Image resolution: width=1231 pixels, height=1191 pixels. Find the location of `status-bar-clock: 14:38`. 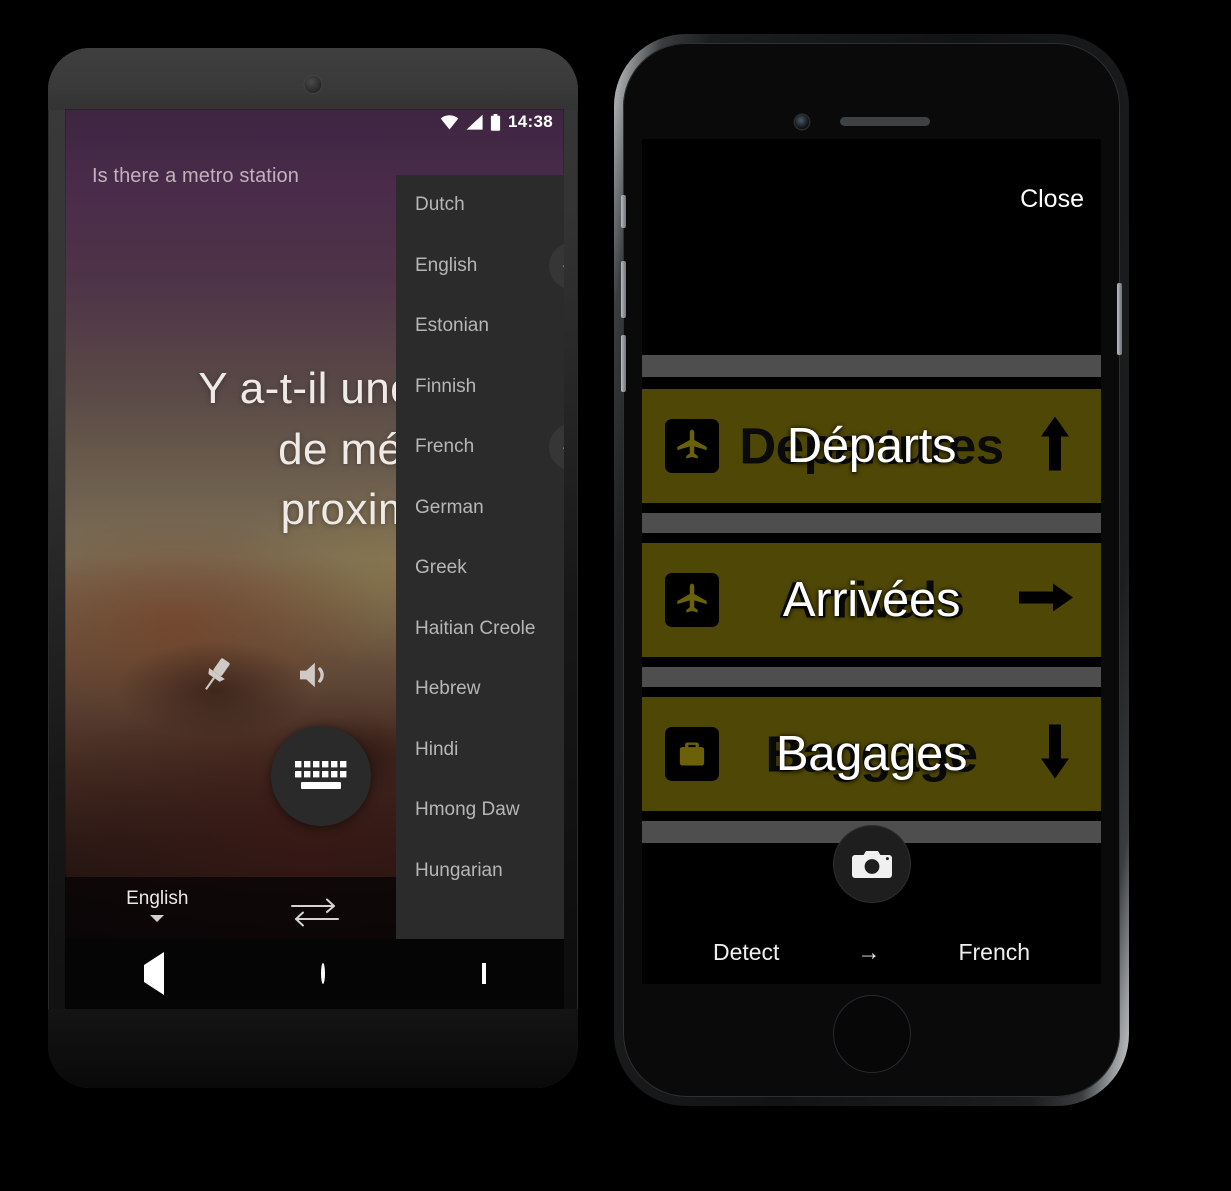

status-bar-clock: 14:38 is located at coordinates (530, 121).